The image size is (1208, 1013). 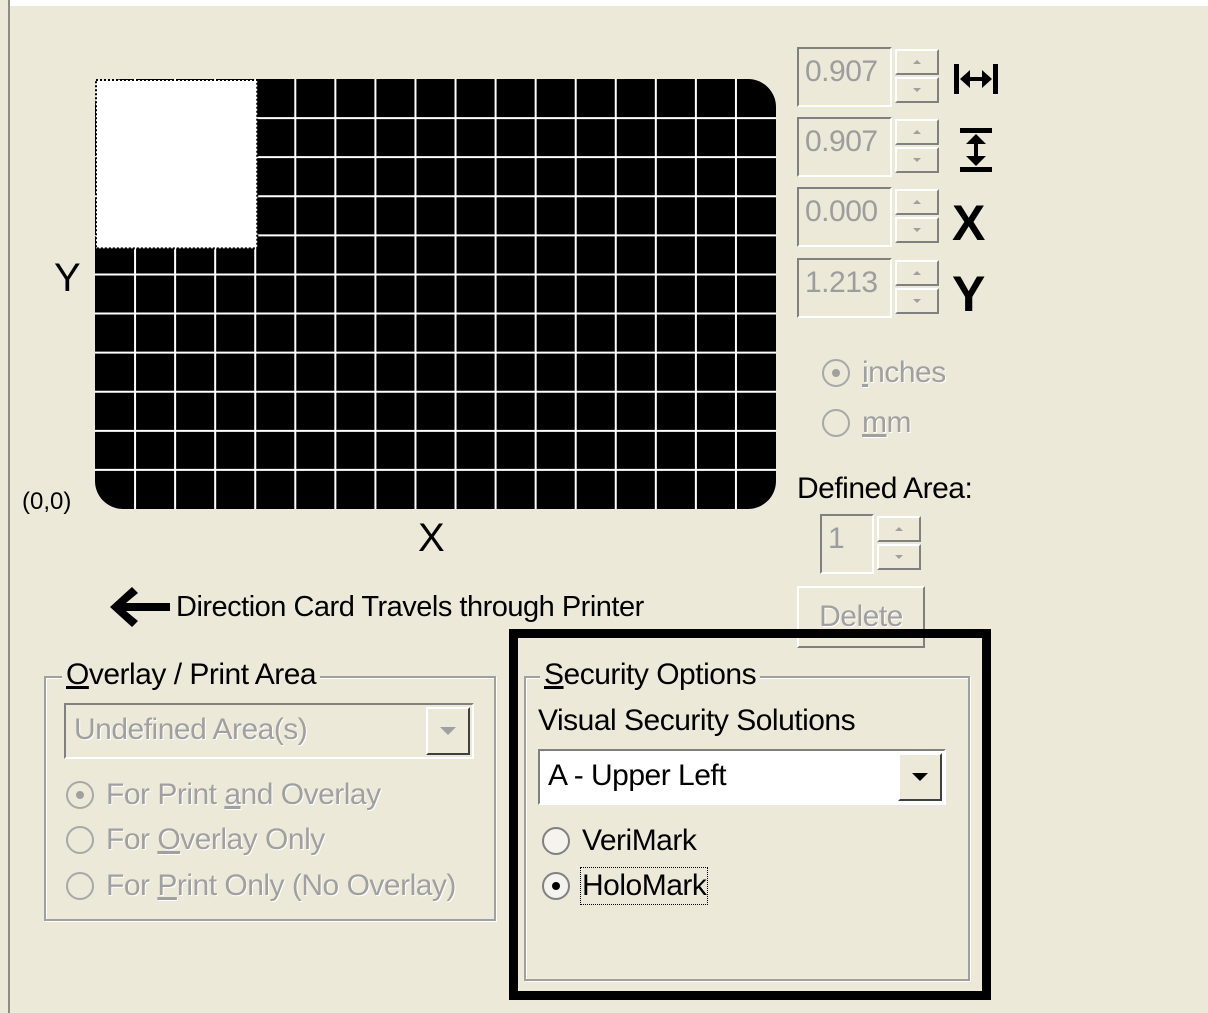 I want to click on for-print-only-radio: For Print Only (No Overlay), so click(x=261, y=886).